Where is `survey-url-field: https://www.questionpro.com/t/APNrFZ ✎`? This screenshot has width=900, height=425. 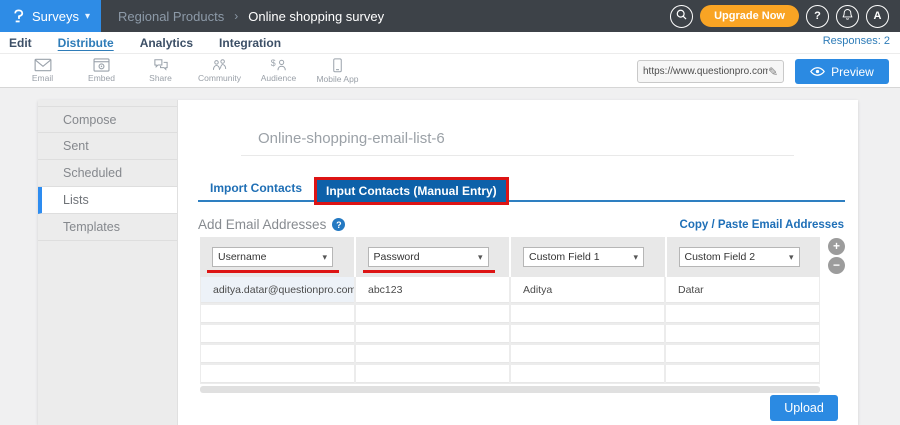
survey-url-field: https://www.questionpro.com/t/APNrFZ ✎ is located at coordinates (710, 71).